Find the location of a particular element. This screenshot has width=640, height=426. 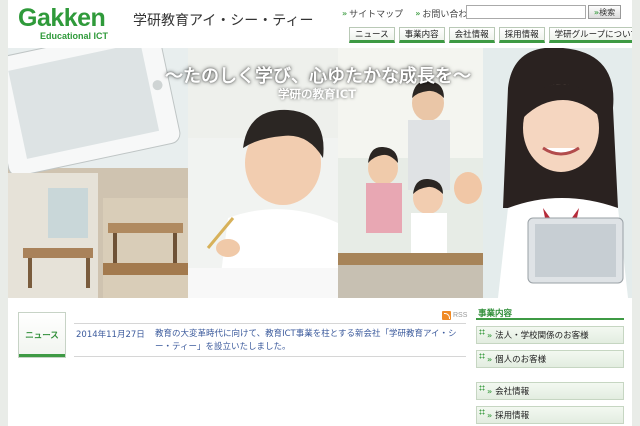

sitemap-link-label: サイトマップ is located at coordinates (376, 15).